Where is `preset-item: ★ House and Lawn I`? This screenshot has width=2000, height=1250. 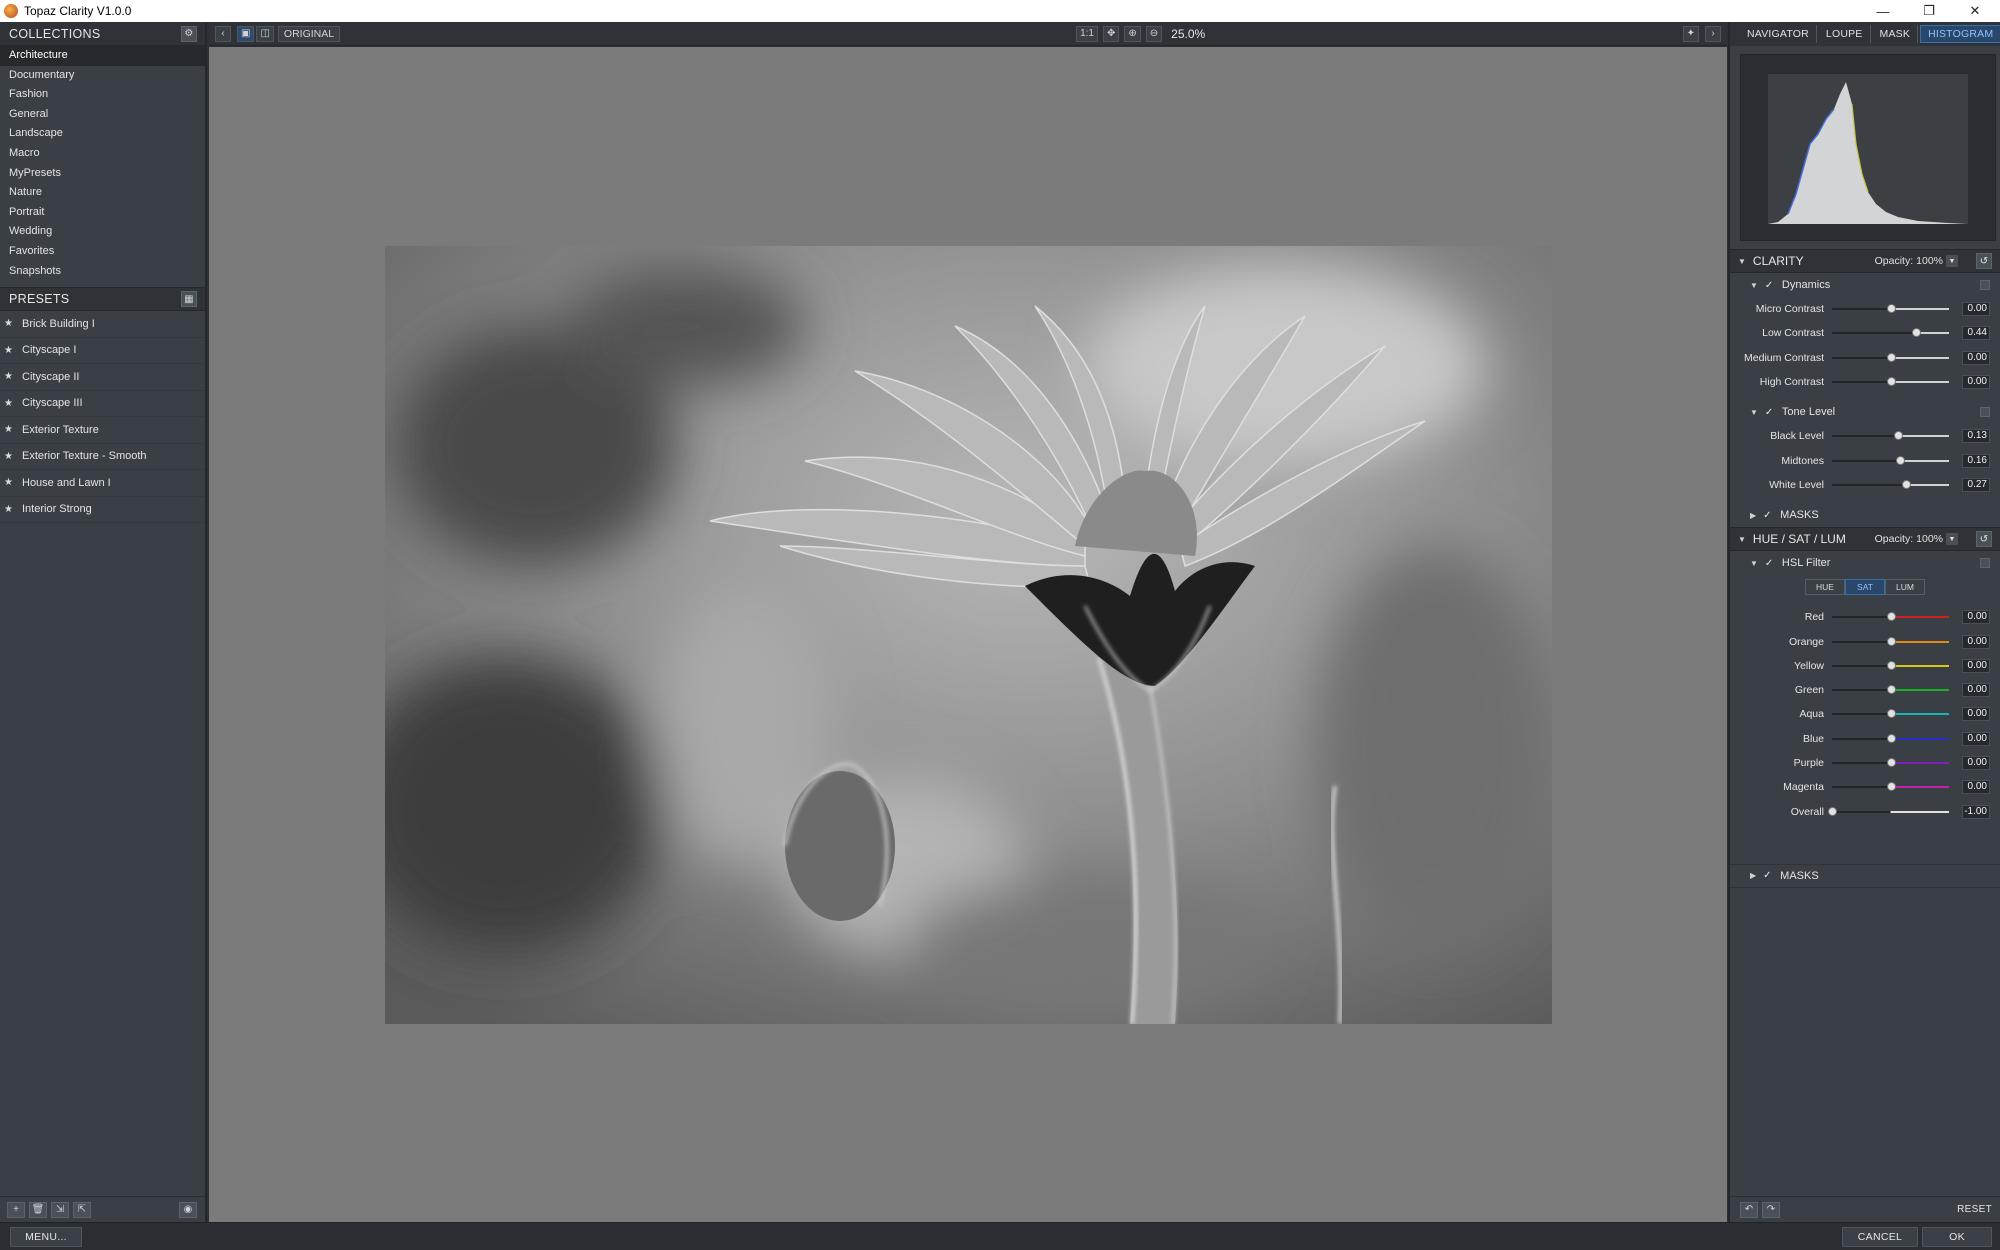
preset-item: ★ House and Lawn I is located at coordinates (102, 483).